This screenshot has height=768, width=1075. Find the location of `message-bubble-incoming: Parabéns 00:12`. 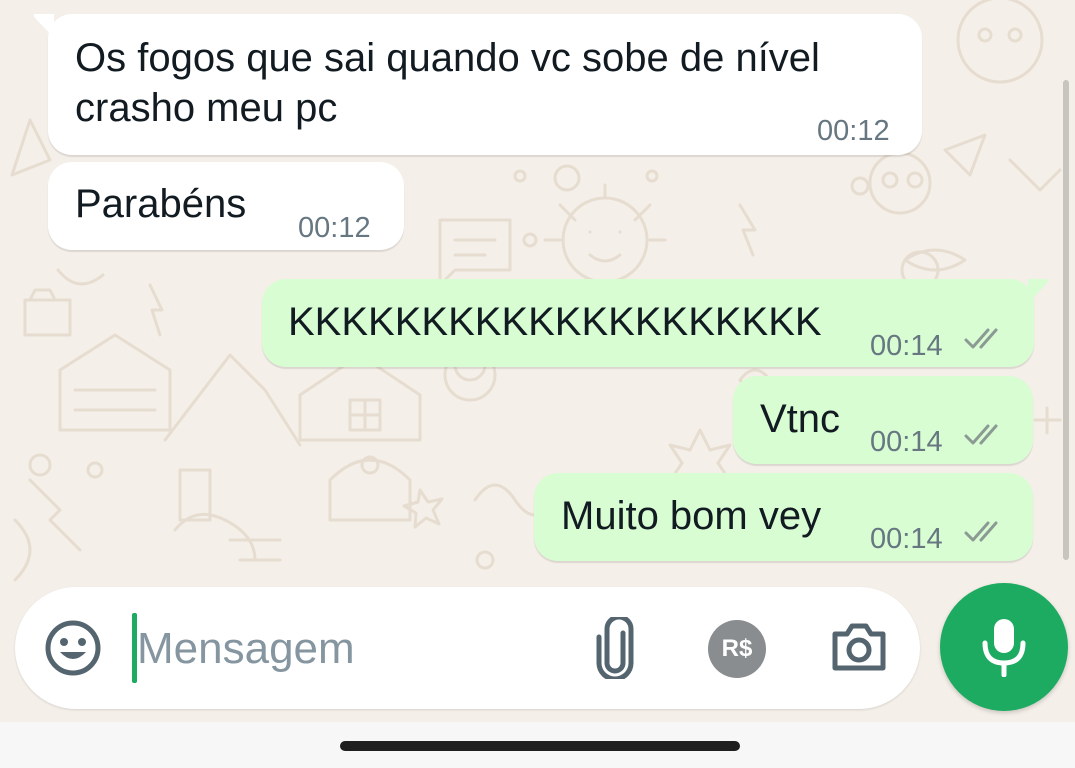

message-bubble-incoming: Parabéns 00:12 is located at coordinates (226, 206).